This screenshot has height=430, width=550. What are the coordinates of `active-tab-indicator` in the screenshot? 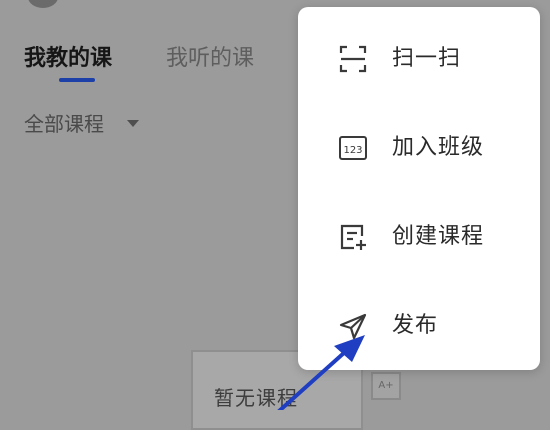 It's located at (77, 80).